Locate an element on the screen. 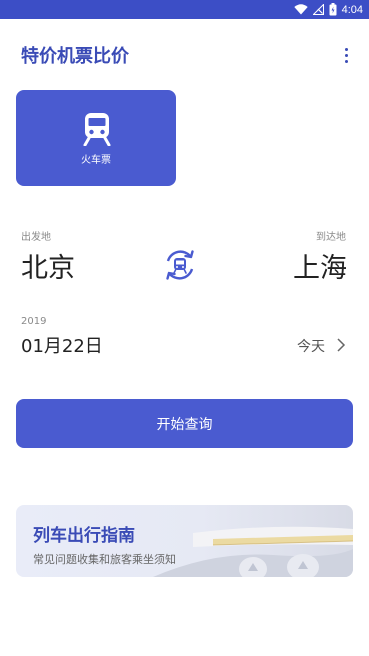  guide-title: 列车出行指南 is located at coordinates (84, 536).